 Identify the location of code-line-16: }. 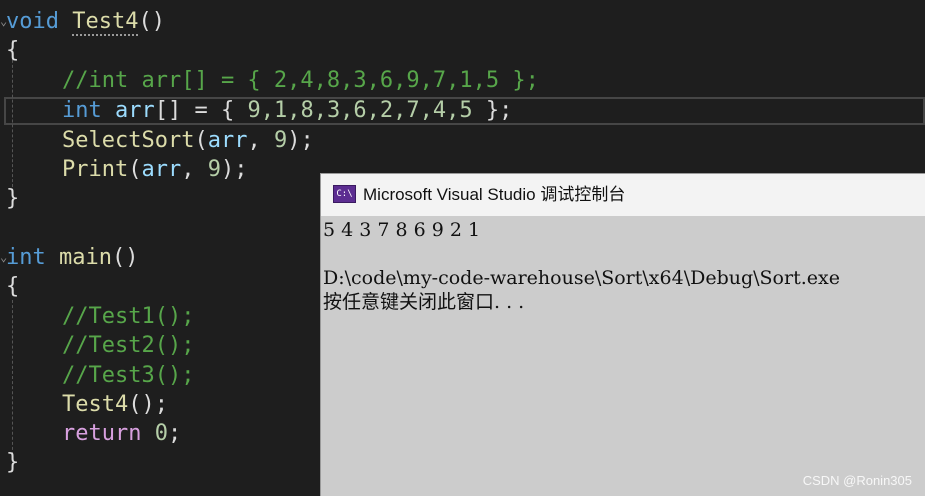
(12, 462).